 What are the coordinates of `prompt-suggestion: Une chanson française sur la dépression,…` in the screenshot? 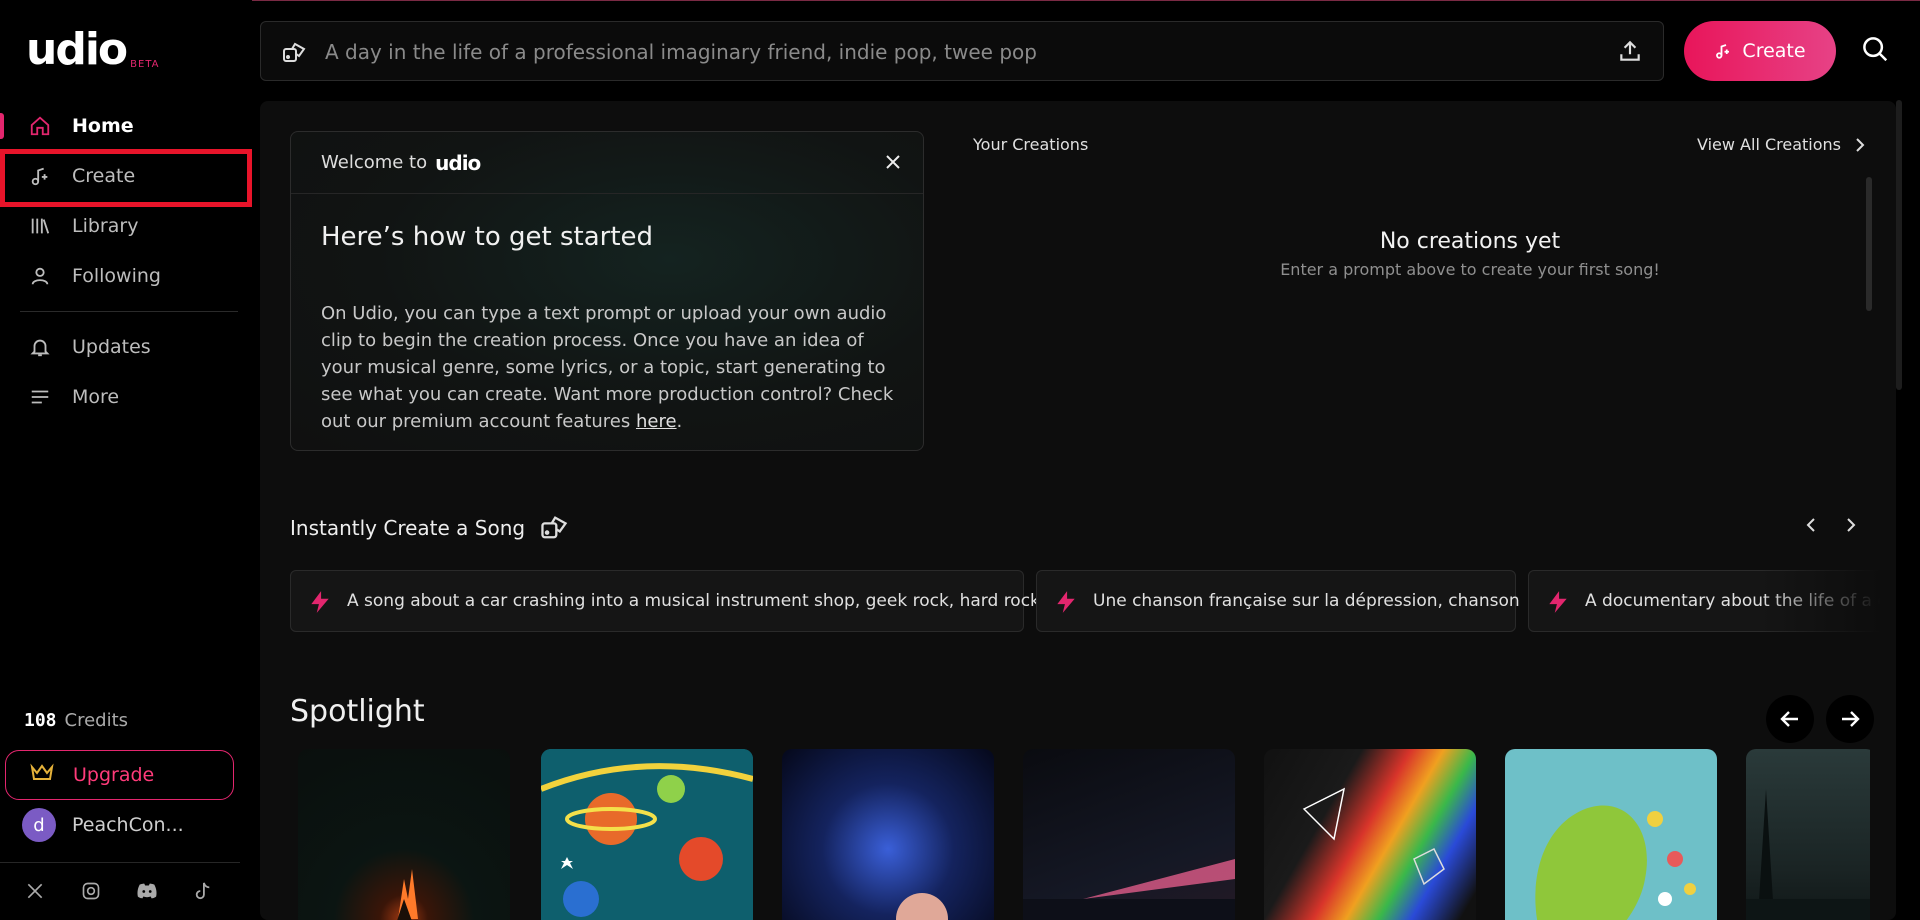 It's located at (1278, 601).